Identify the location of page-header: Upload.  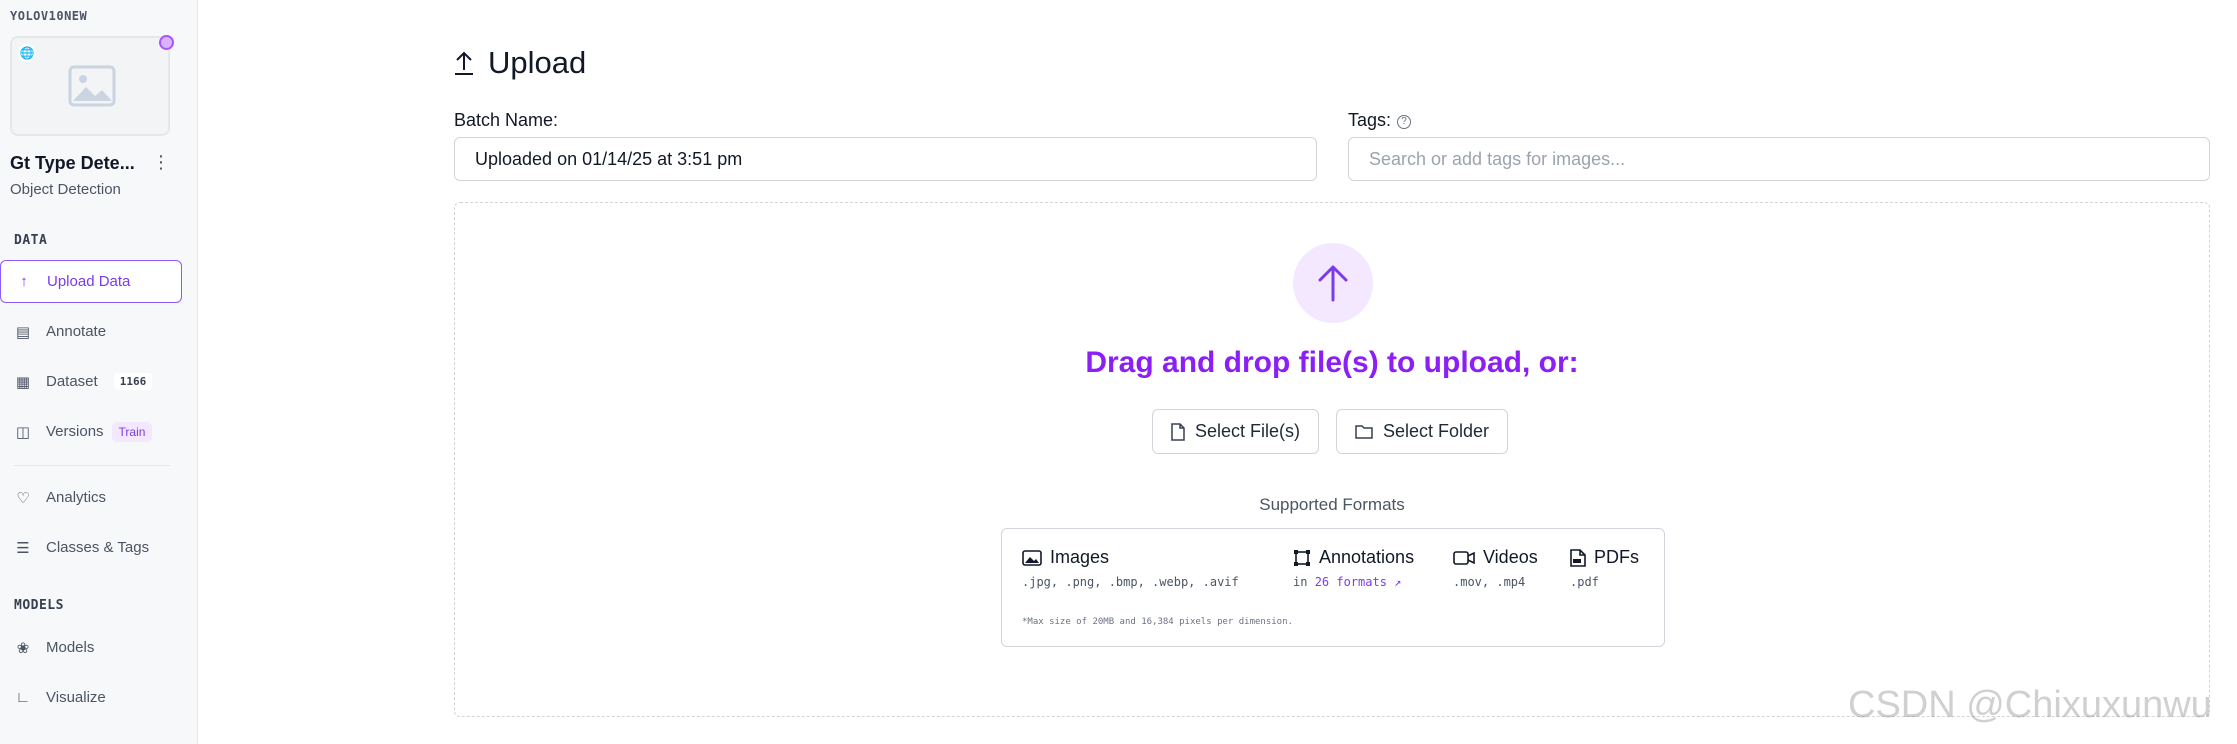
(520, 63).